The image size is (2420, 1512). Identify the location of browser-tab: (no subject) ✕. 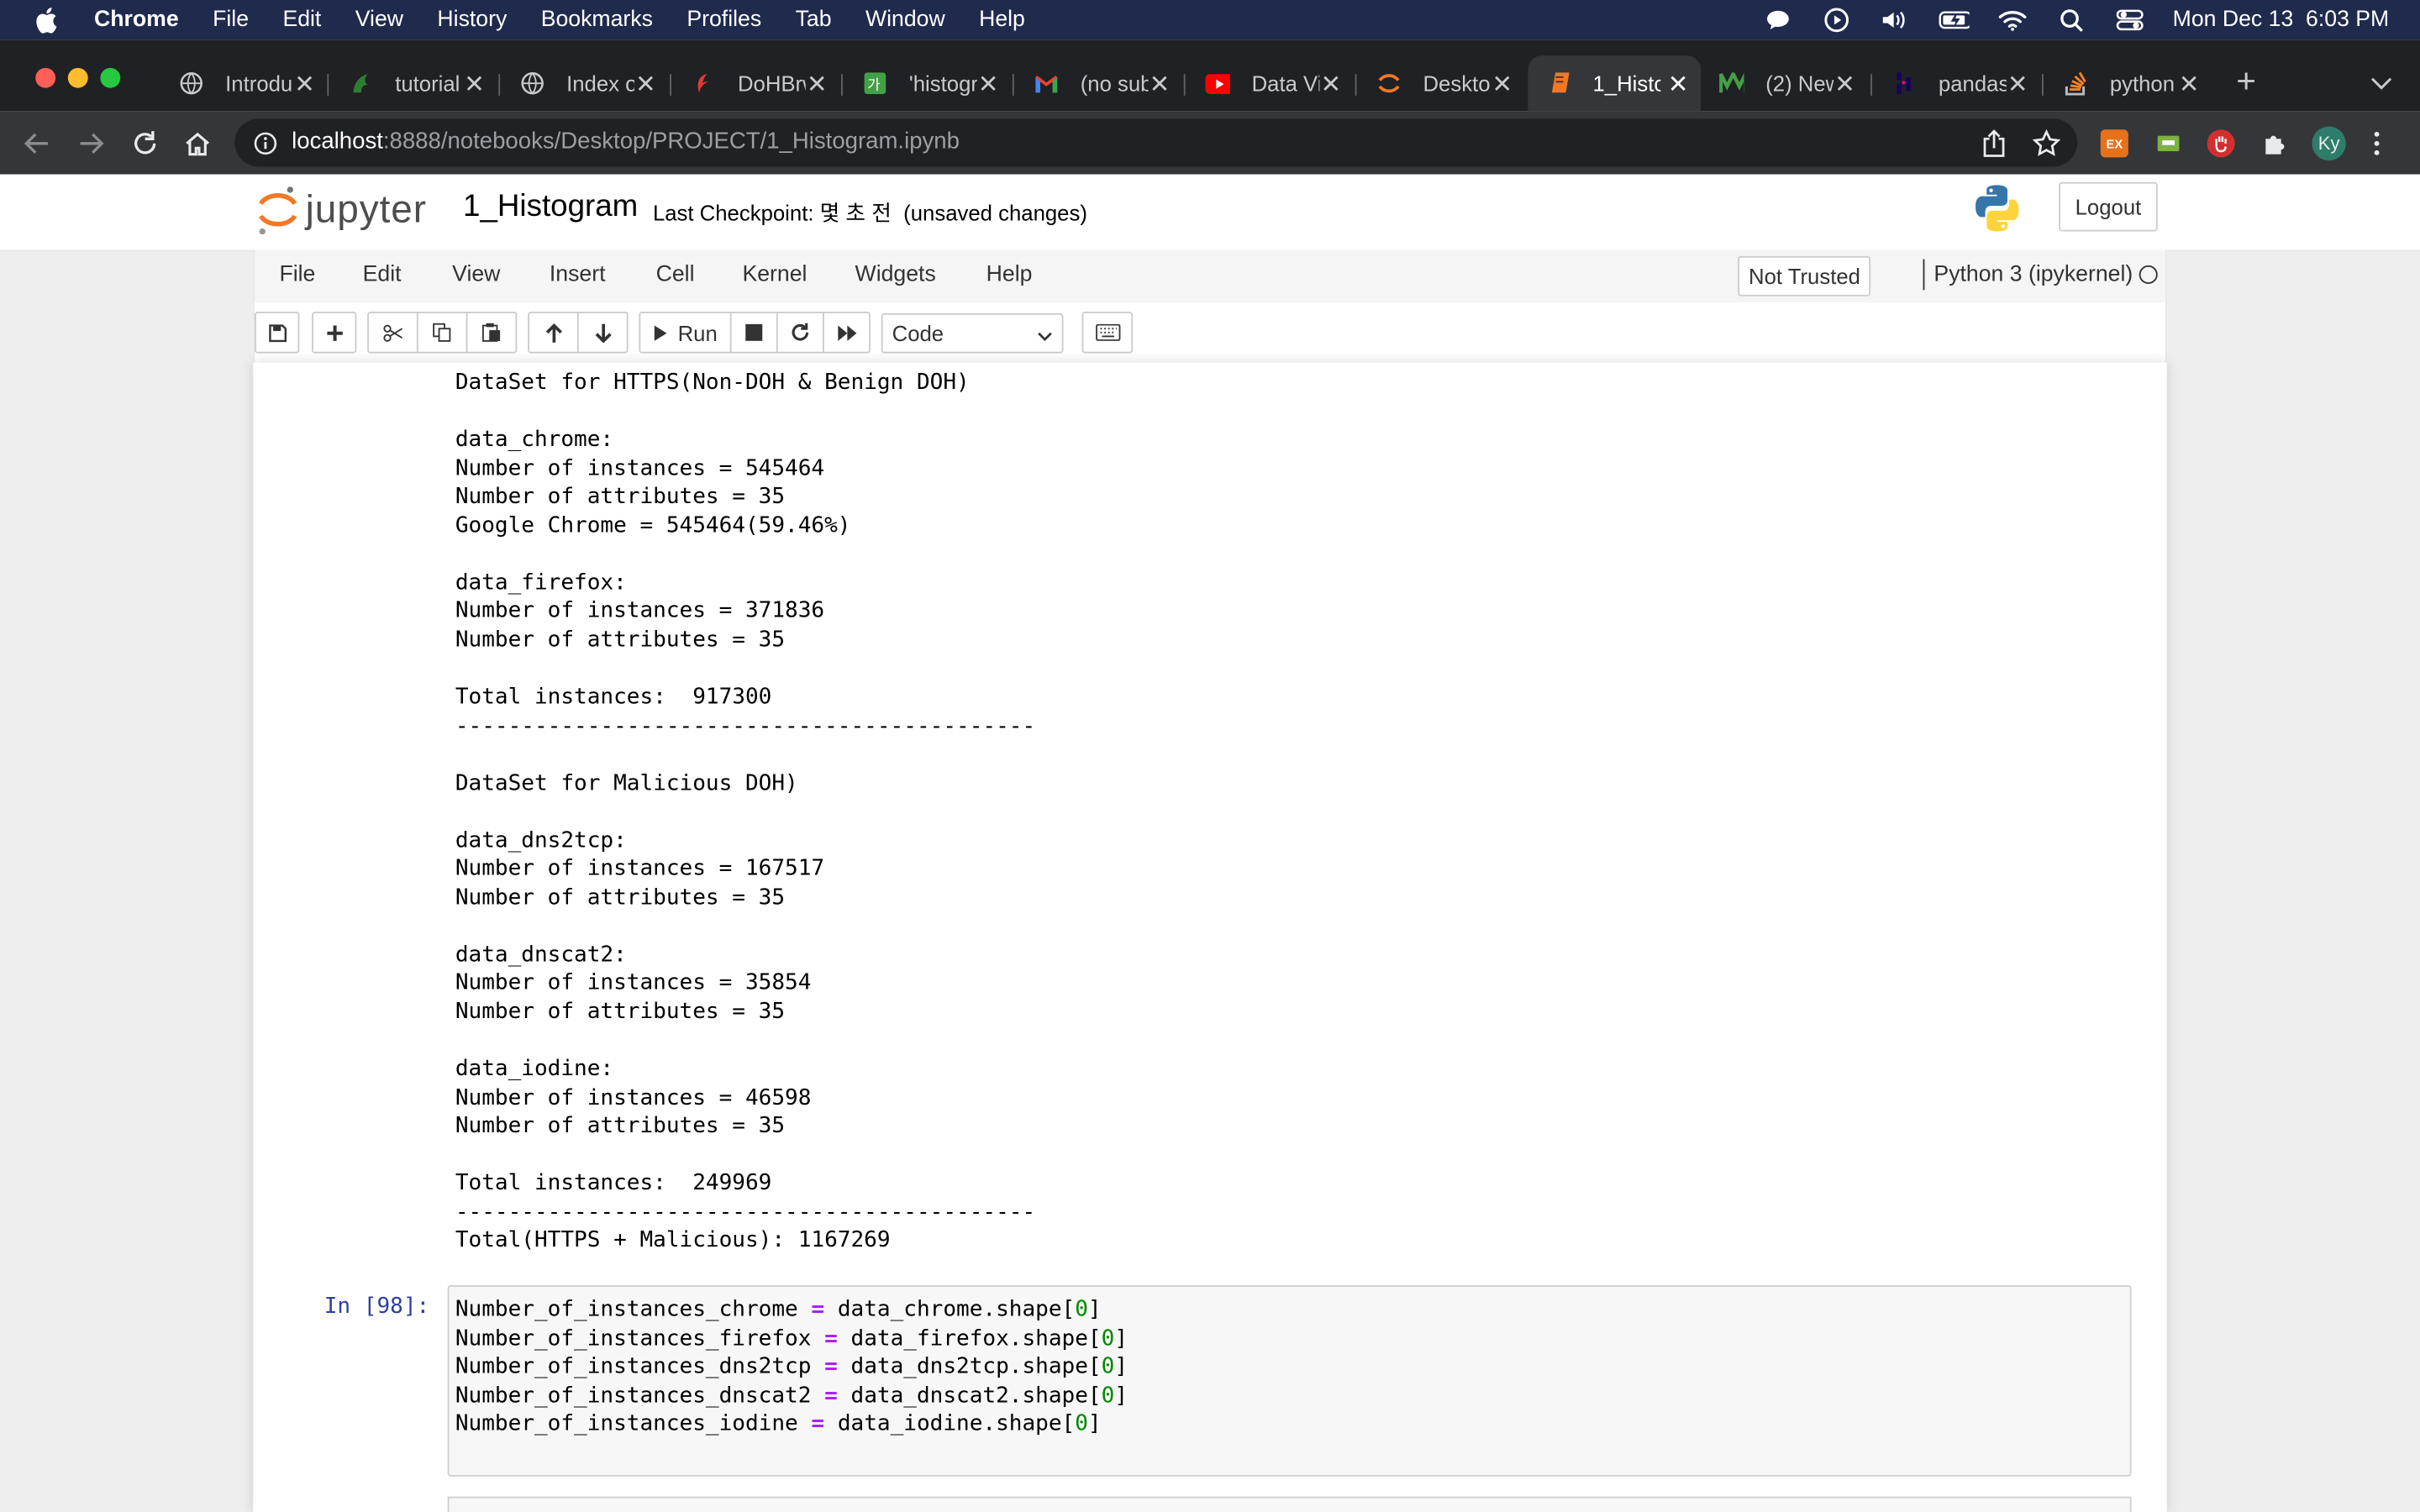
(1099, 83).